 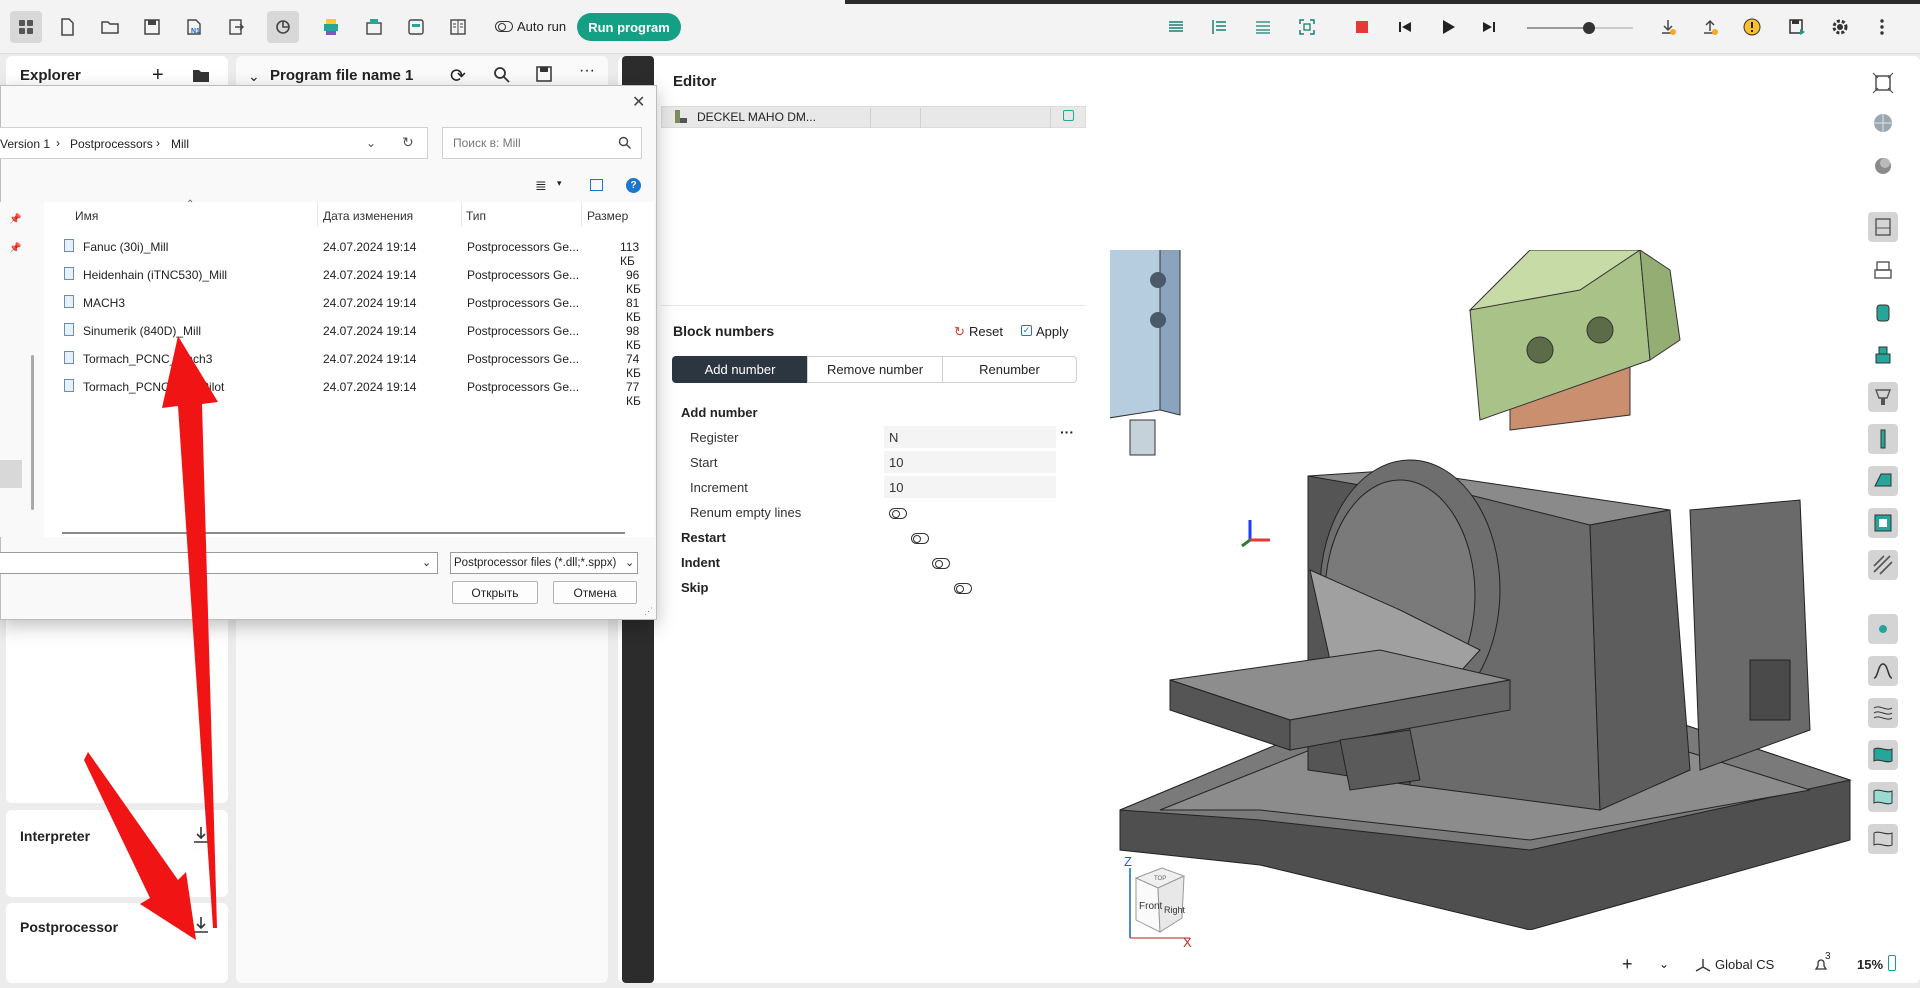 I want to click on machine-frame-icon, so click(x=1068, y=115).